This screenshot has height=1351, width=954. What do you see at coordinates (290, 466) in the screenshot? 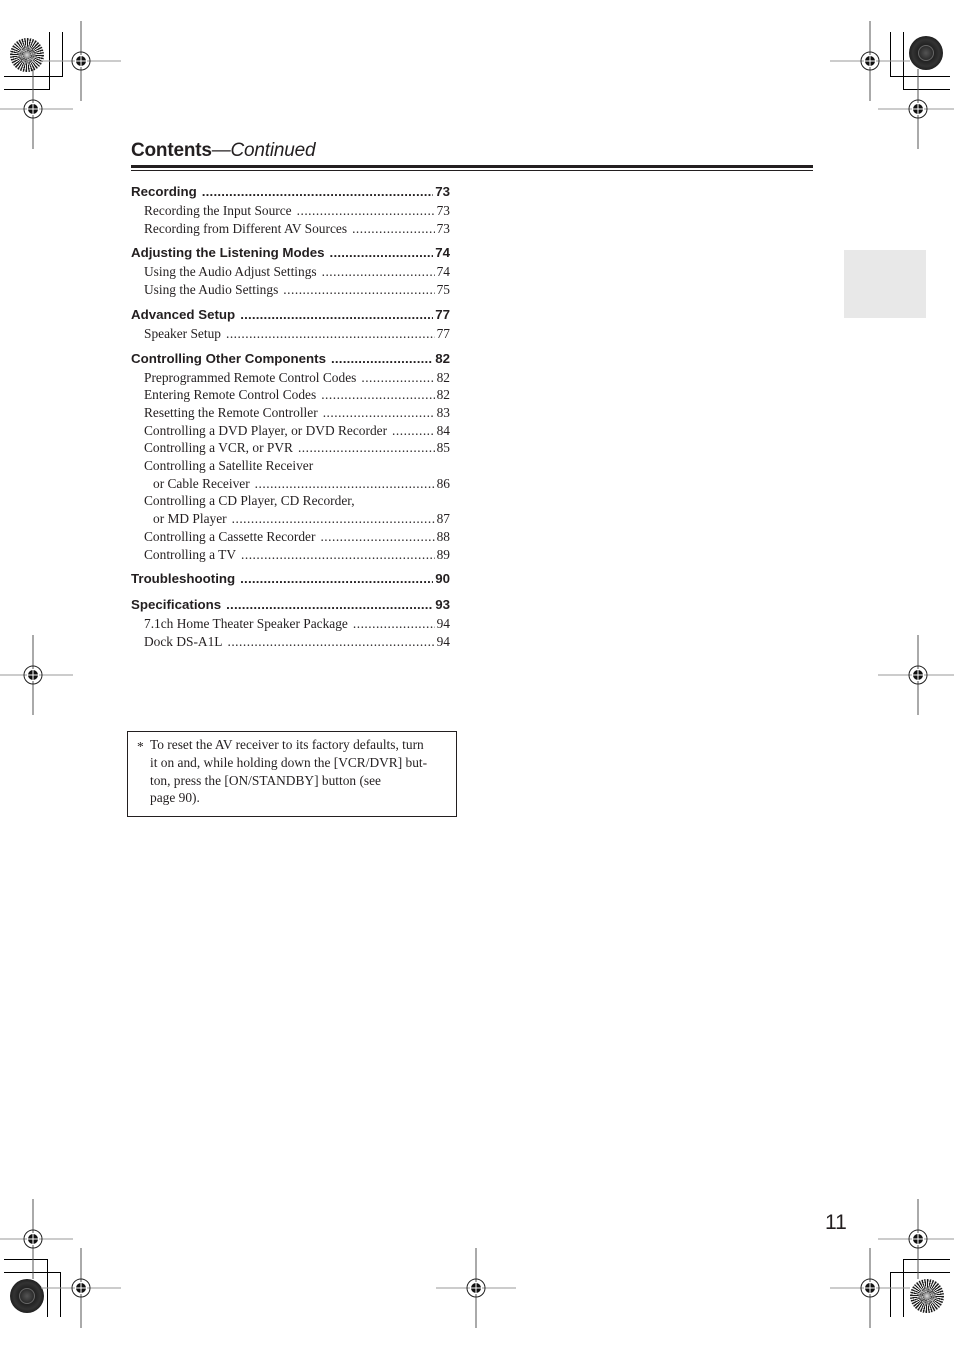
I see `toc-subentry: Controlling a Satellite Receiver` at bounding box center [290, 466].